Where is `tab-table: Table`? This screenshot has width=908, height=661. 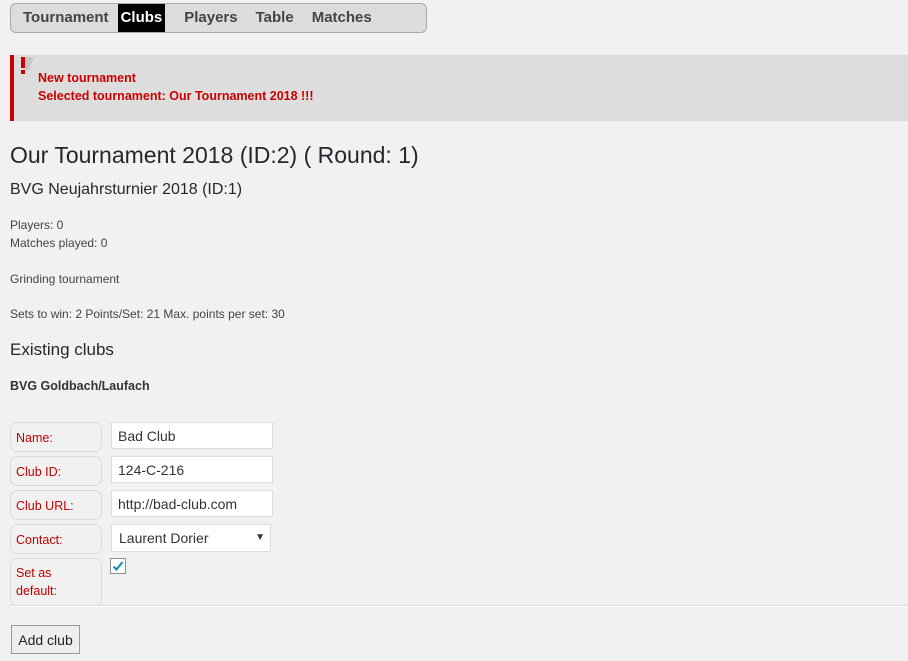
tab-table: Table is located at coordinates (275, 18).